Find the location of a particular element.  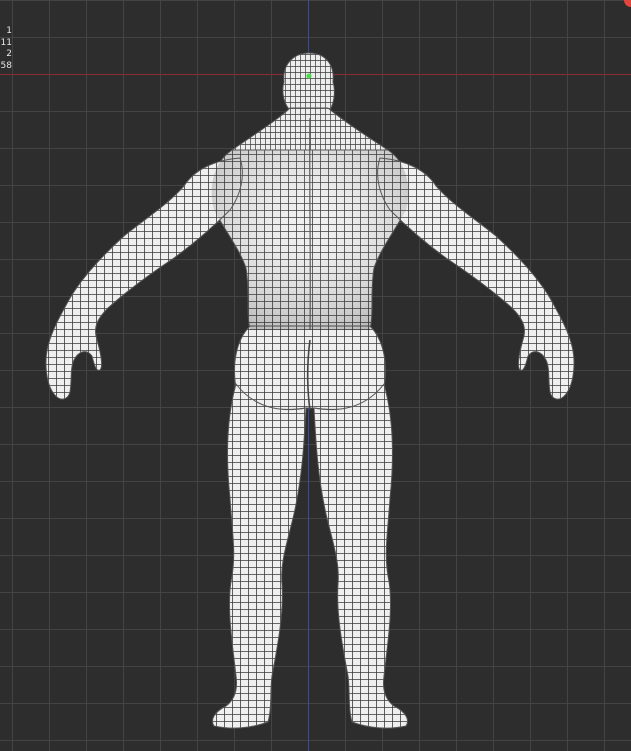

mesh-left-leg is located at coordinates (259, 555).